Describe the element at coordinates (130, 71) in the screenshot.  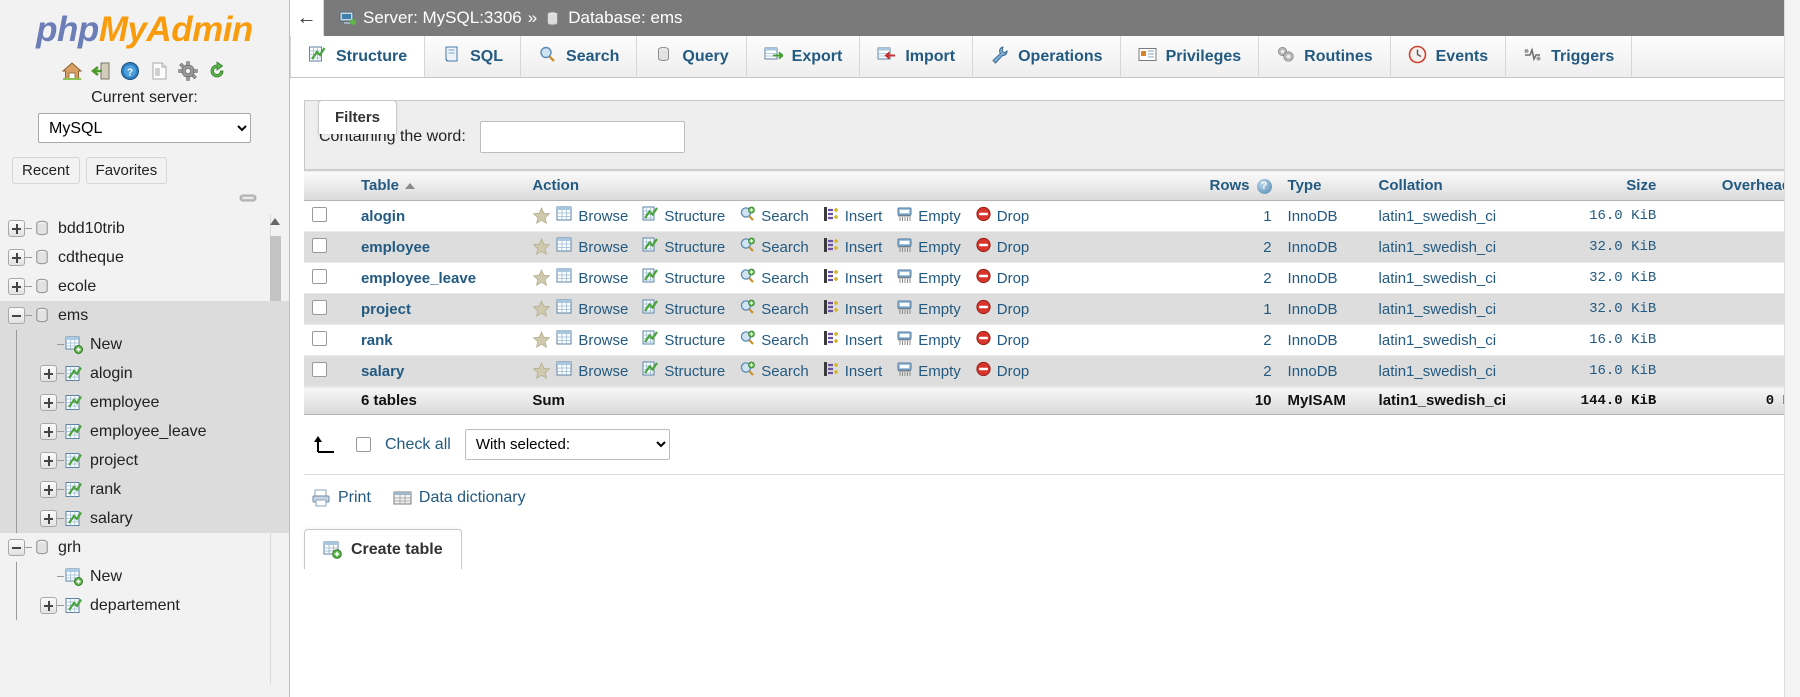
I see `help-icon: ?` at that location.